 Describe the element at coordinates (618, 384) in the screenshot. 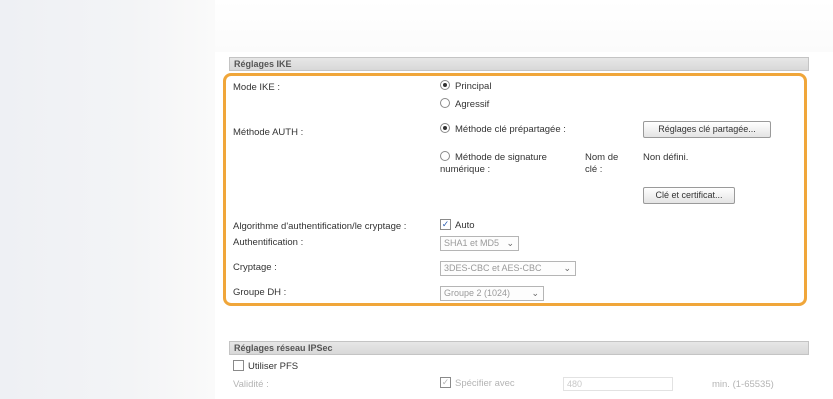

I see `validity-input: 480` at that location.